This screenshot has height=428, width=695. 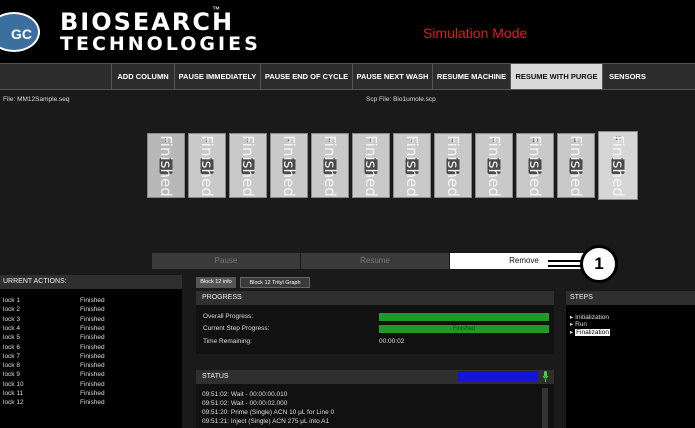 What do you see at coordinates (91, 384) in the screenshot?
I see `action-row: lock 10 Finished` at bounding box center [91, 384].